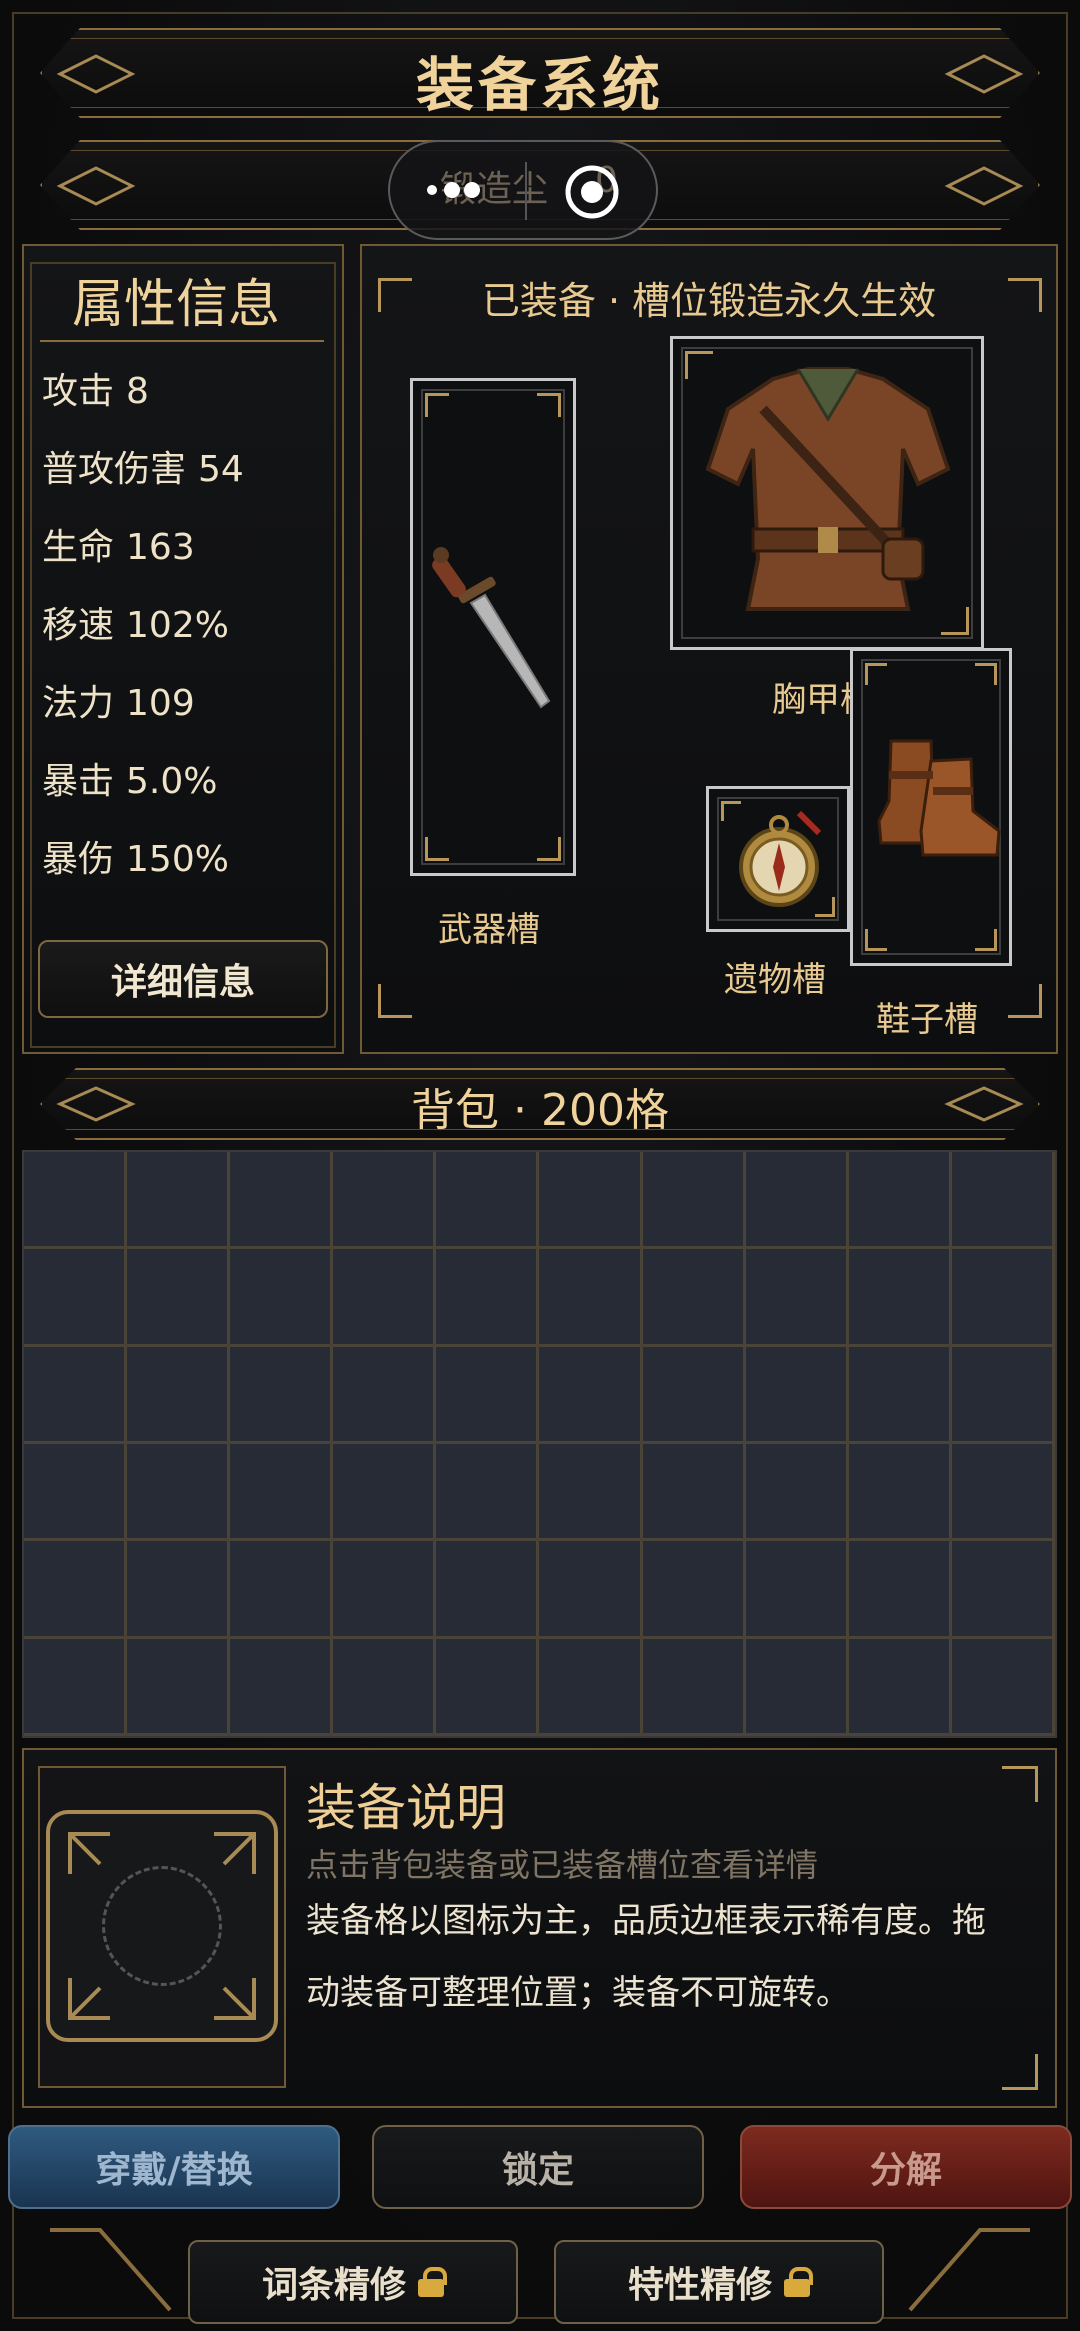 Image resolution: width=1080 pixels, height=2331 pixels. What do you see at coordinates (176, 305) in the screenshot?
I see `attributes-title: 属性信息` at bounding box center [176, 305].